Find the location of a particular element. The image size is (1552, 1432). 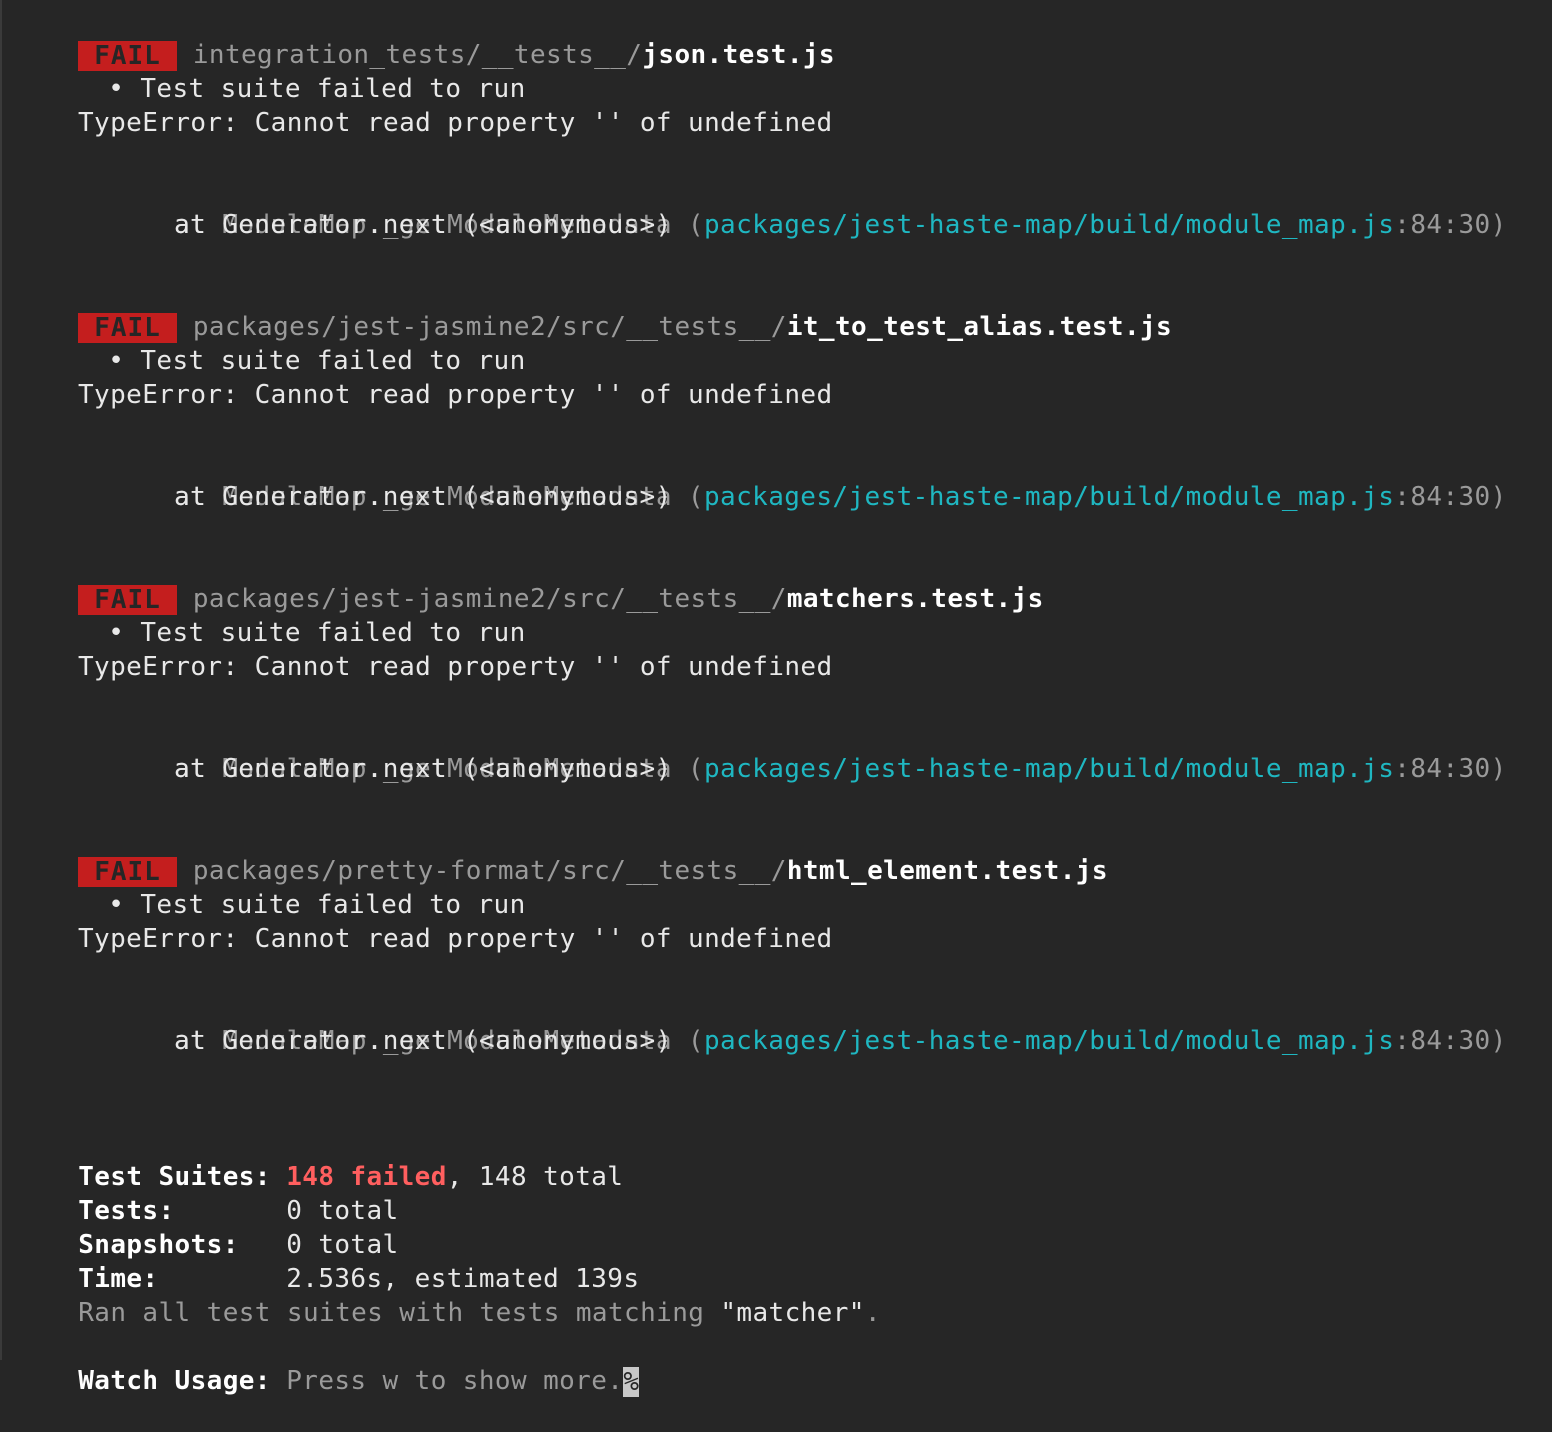

watch-usage: Watch Usage: Press w to show more.% is located at coordinates (327, 1363).